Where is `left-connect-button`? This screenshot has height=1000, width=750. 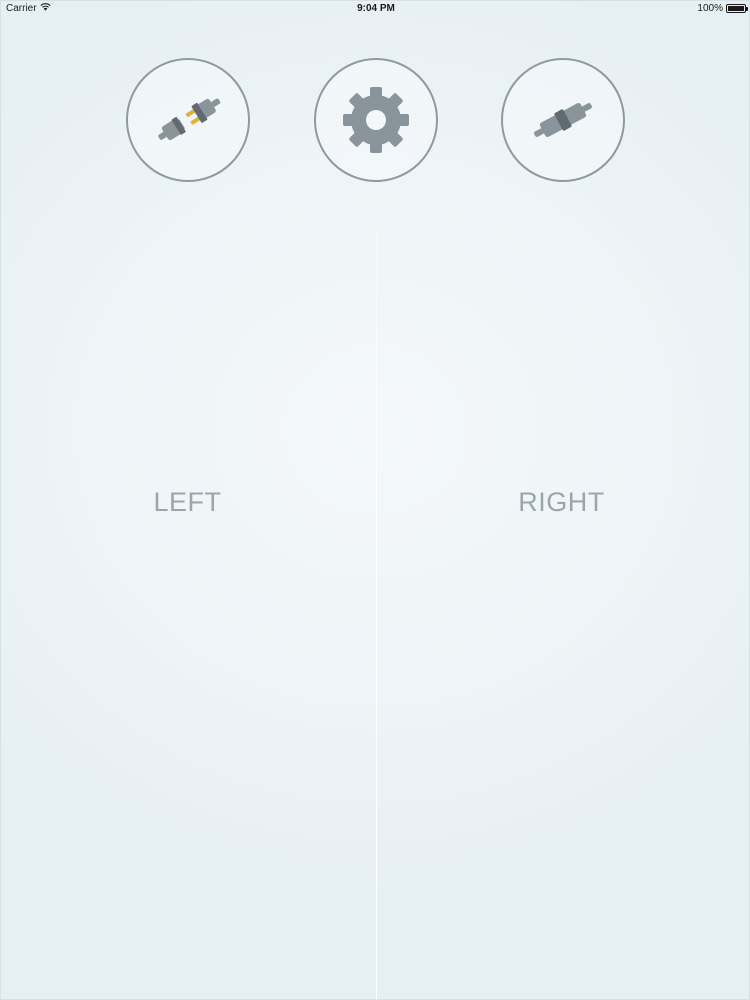 left-connect-button is located at coordinates (188, 120).